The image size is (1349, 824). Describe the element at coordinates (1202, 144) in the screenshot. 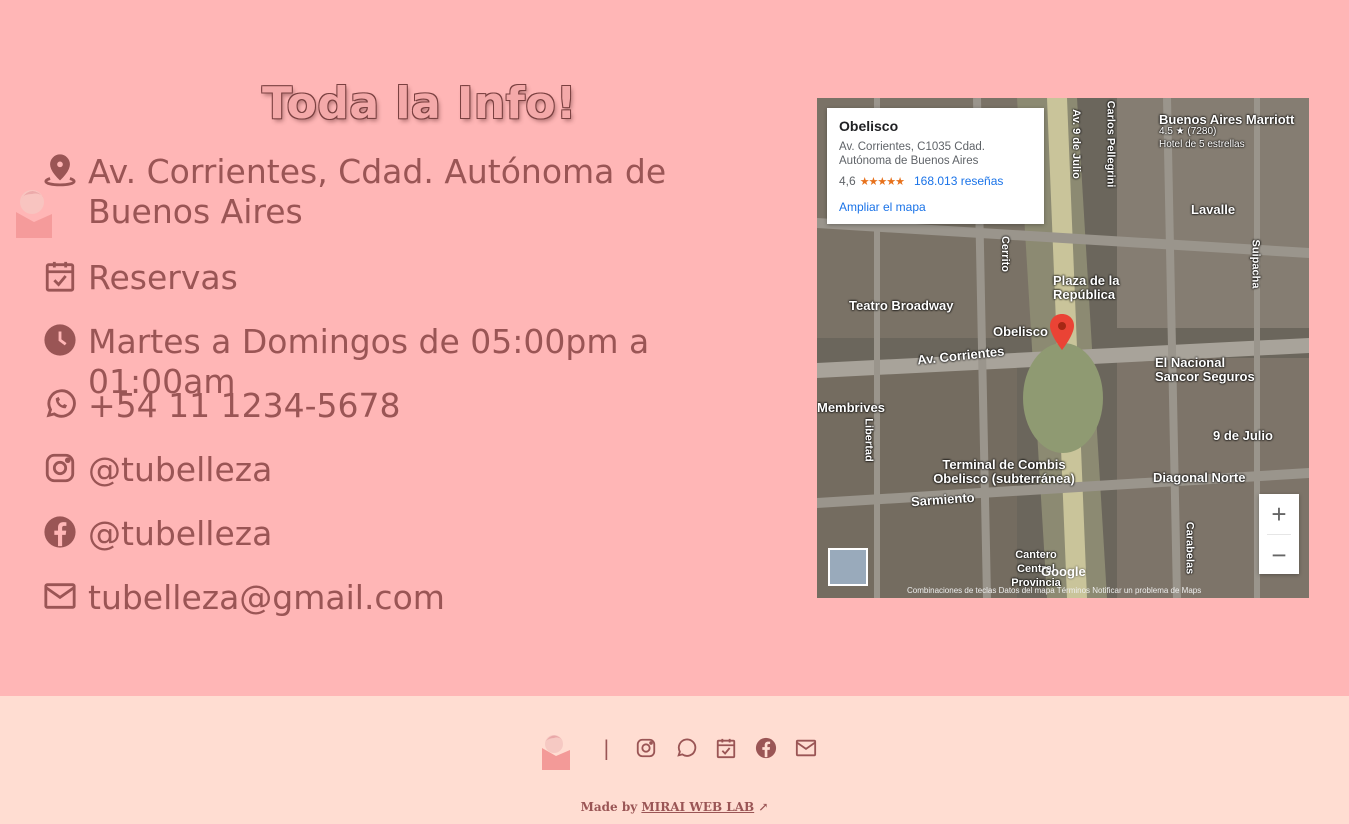

I see `map-label-hotel-stars: Hotel de 5 estrellas` at that location.